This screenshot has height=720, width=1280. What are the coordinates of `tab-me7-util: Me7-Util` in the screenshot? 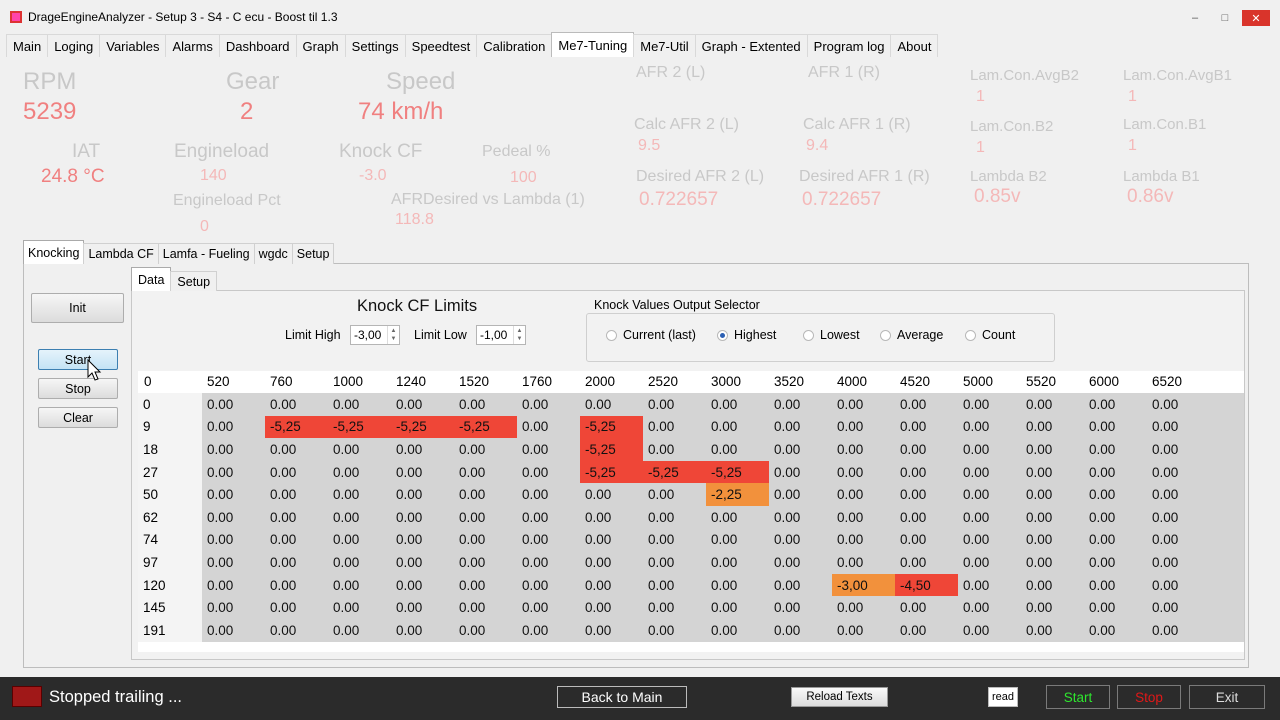 It's located at (664, 45).